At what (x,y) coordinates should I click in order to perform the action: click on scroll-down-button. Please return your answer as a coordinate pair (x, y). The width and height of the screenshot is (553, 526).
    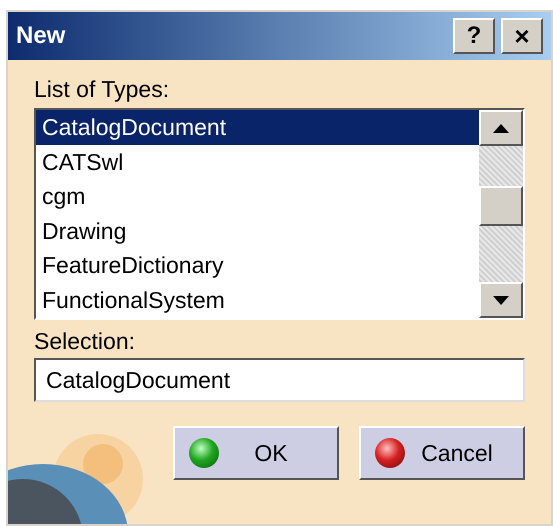
    Looking at the image, I should click on (501, 300).